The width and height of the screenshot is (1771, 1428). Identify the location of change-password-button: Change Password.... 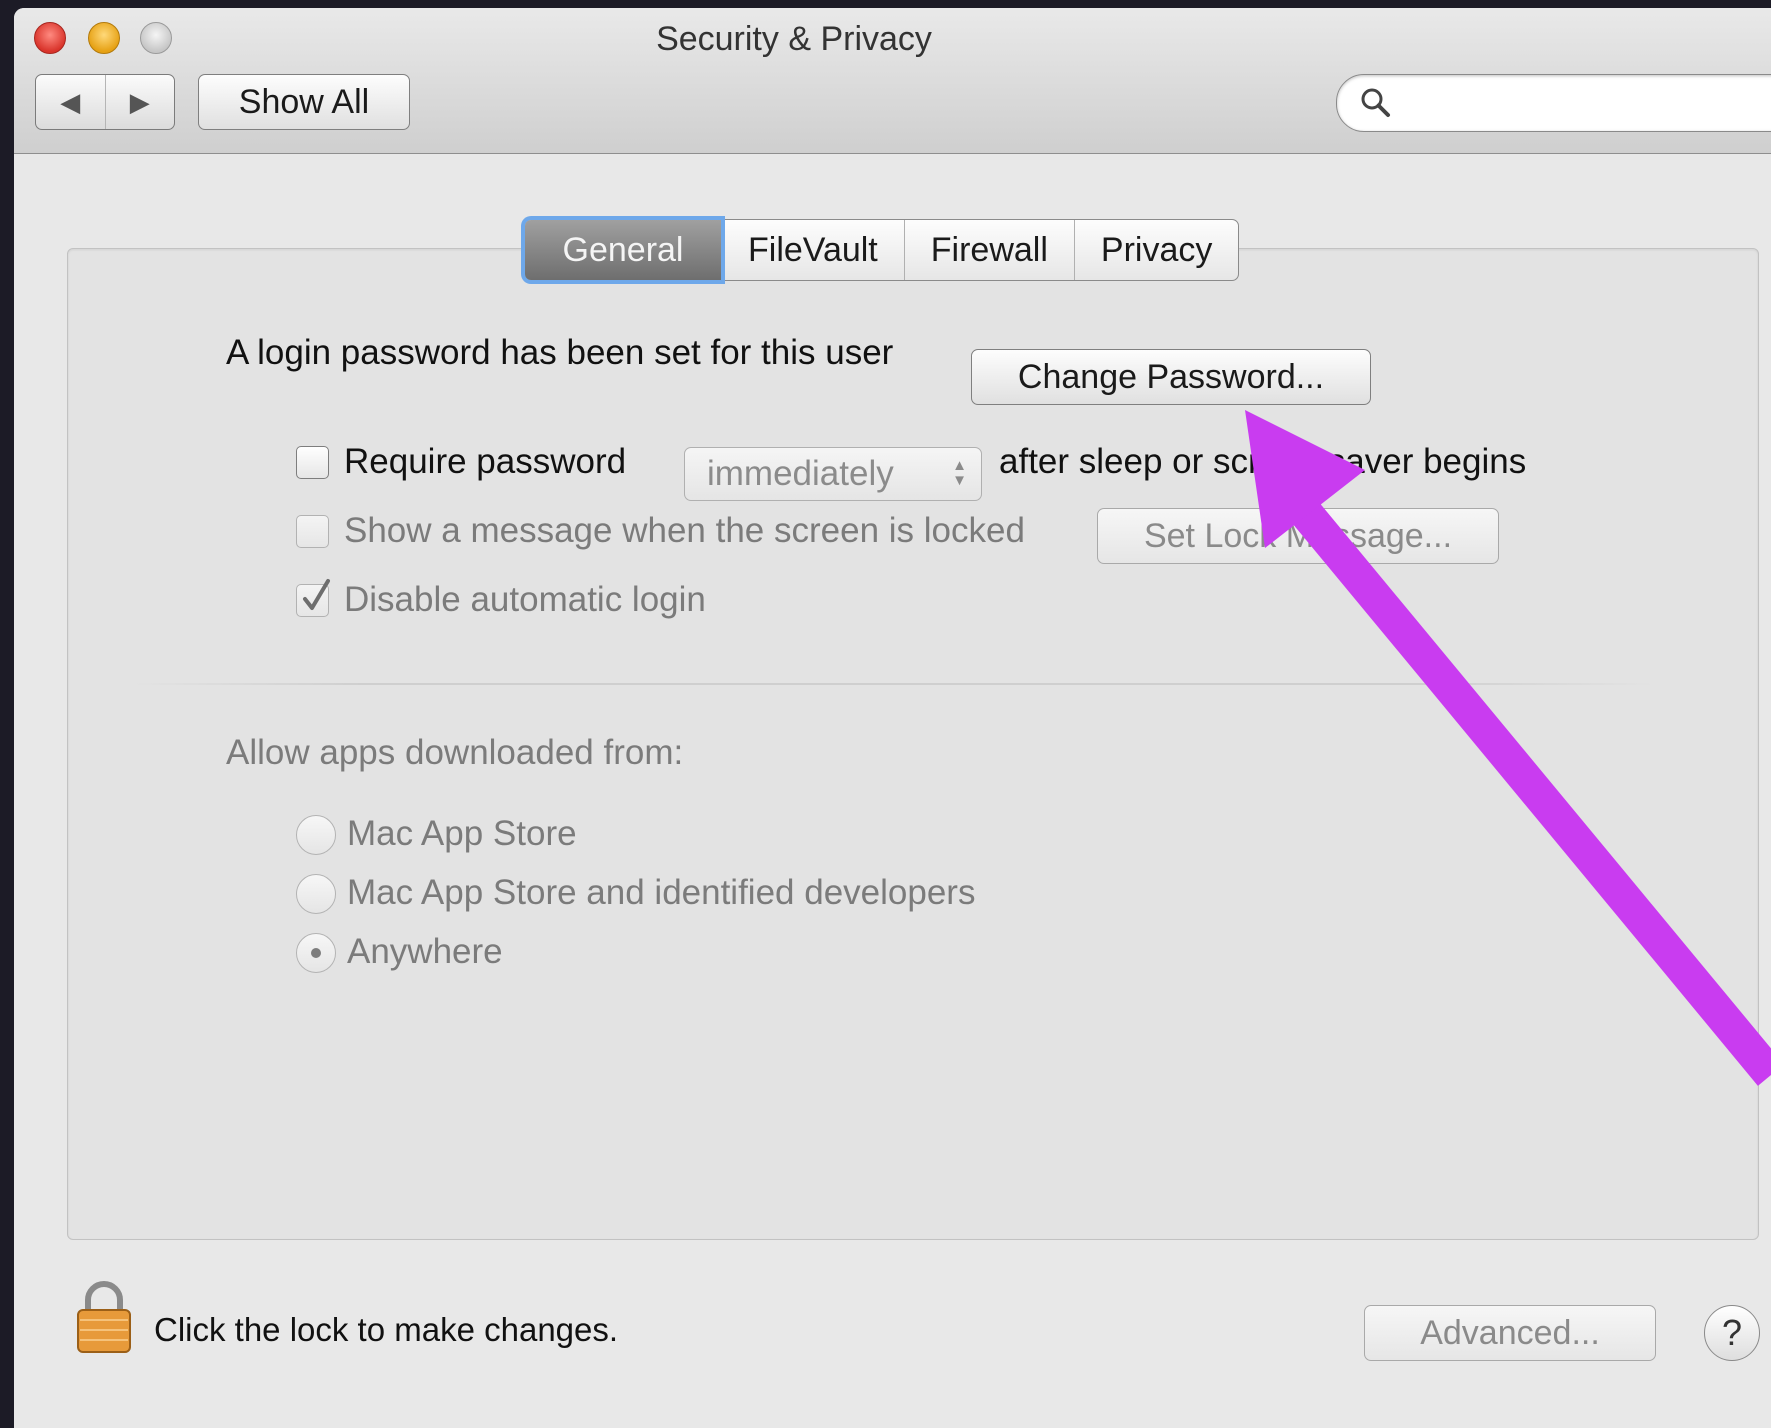
(1171, 377).